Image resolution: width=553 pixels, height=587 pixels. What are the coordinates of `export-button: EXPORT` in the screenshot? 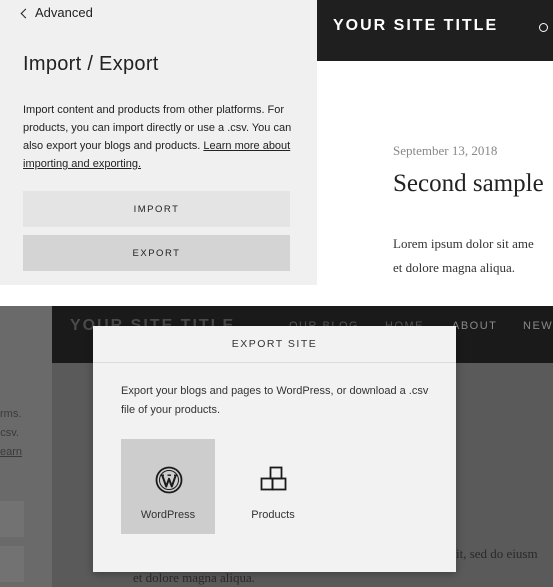 It's located at (156, 253).